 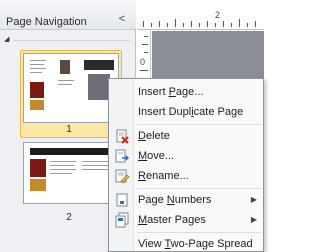 What do you see at coordinates (122, 156) in the screenshot?
I see `move-page-icon` at bounding box center [122, 156].